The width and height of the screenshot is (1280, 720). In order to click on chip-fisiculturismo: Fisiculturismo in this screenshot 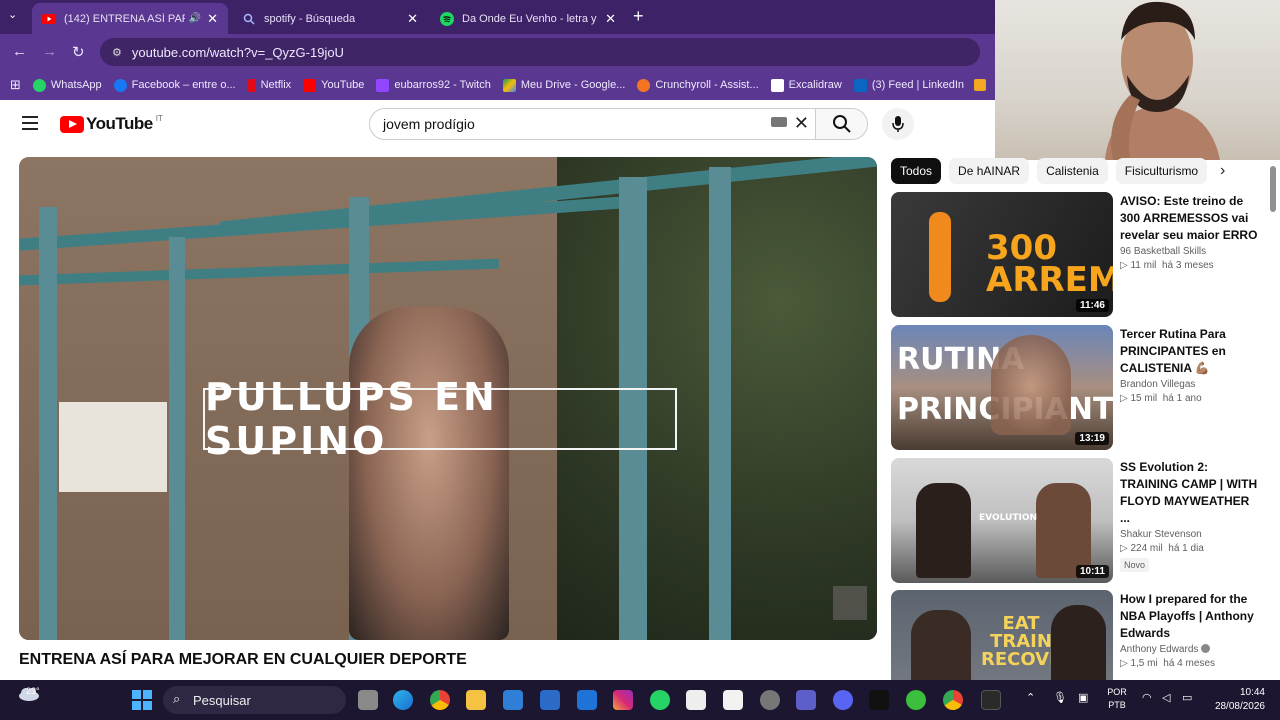, I will do `click(1161, 171)`.